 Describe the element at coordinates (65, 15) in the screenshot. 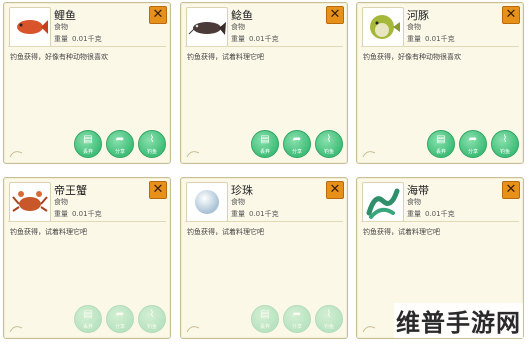

I see `item-name: 鲤鱼` at that location.